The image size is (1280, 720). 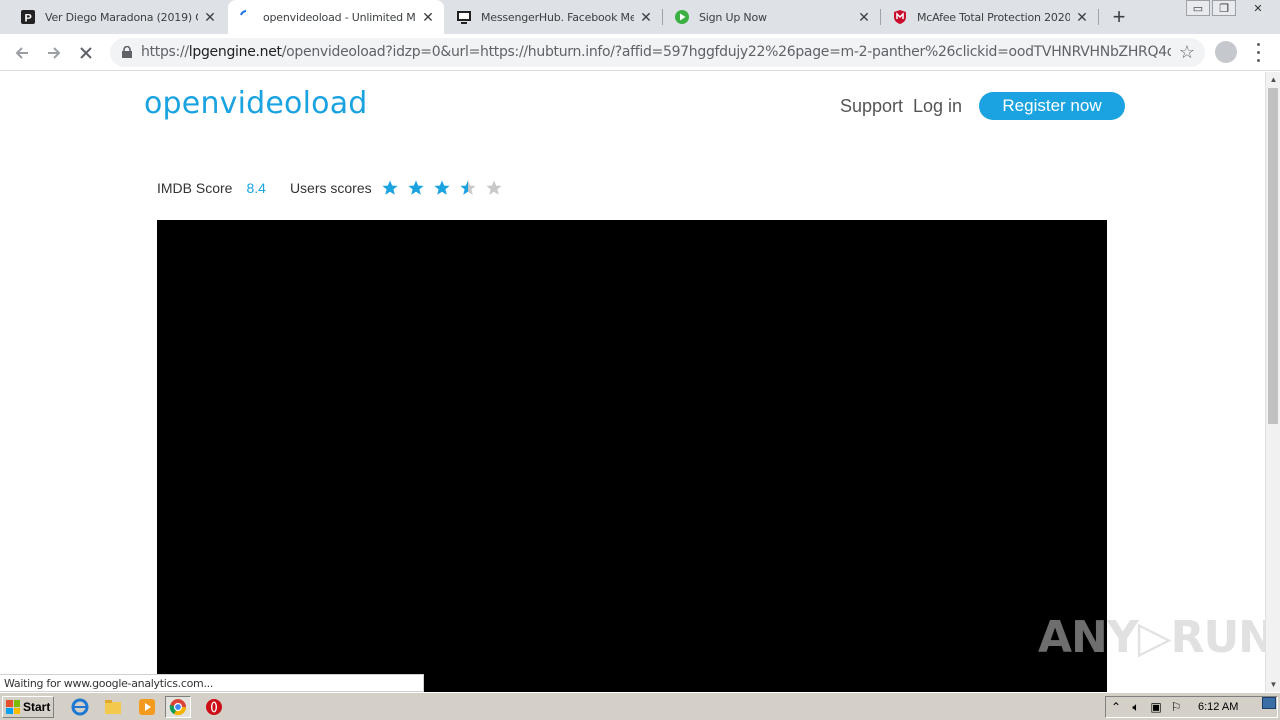 I want to click on register-button: Register now, so click(x=1052, y=106).